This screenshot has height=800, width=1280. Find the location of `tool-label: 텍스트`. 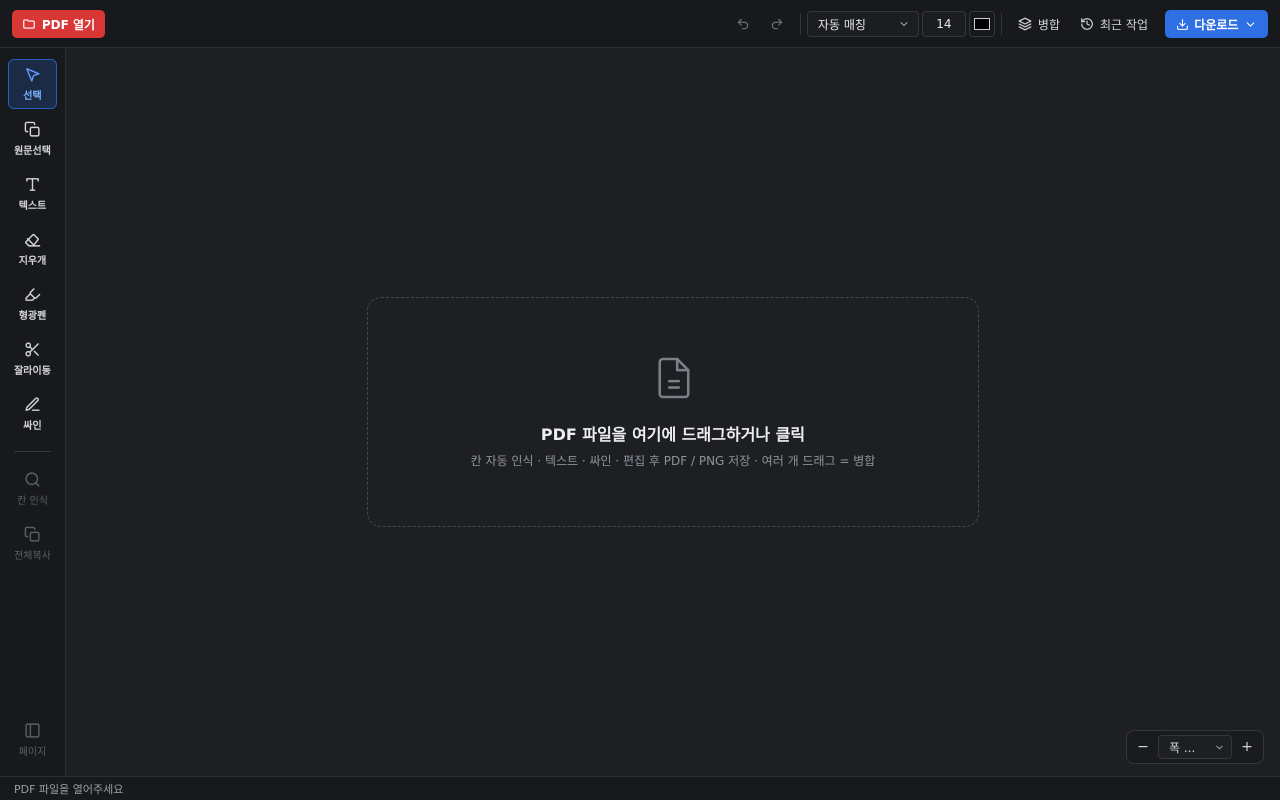

tool-label: 텍스트 is located at coordinates (32, 206).